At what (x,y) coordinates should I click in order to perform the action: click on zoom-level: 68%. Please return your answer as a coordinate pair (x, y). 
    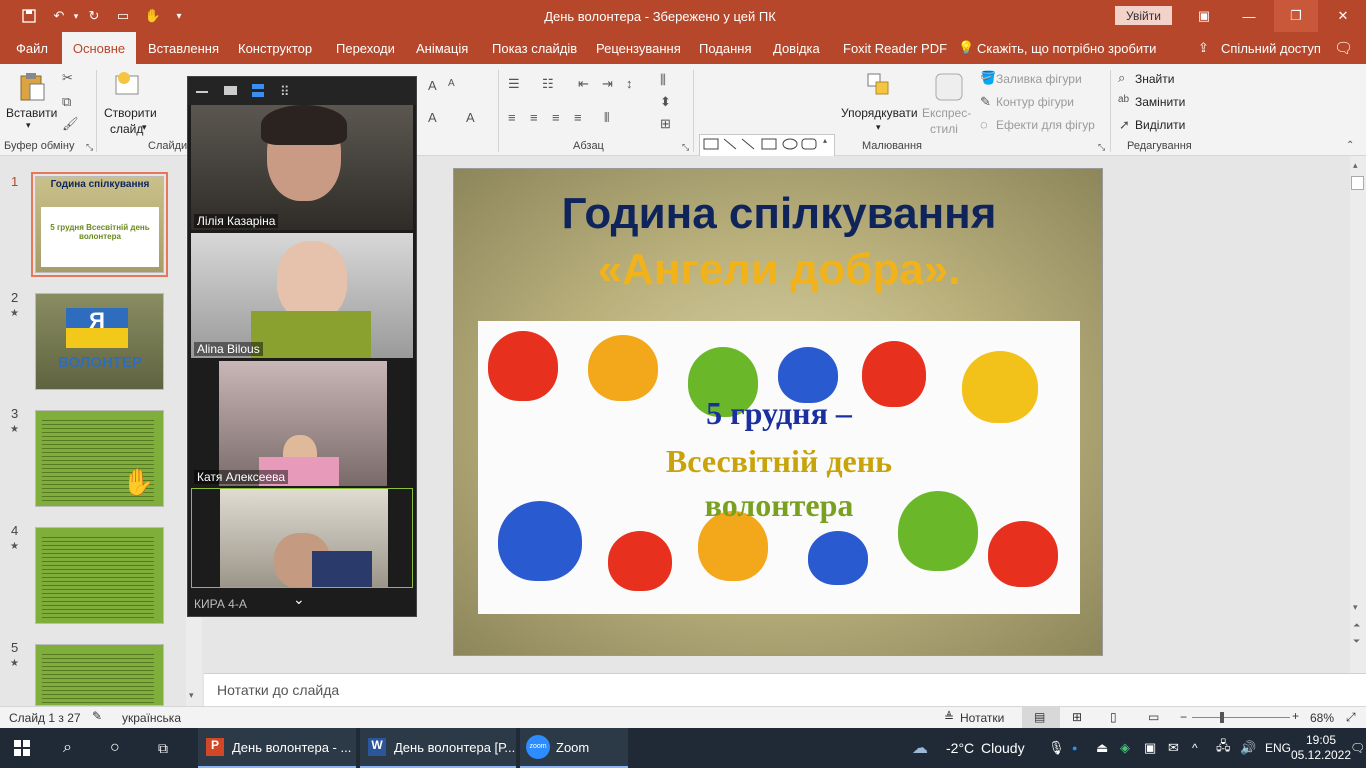
    Looking at the image, I should click on (1322, 718).